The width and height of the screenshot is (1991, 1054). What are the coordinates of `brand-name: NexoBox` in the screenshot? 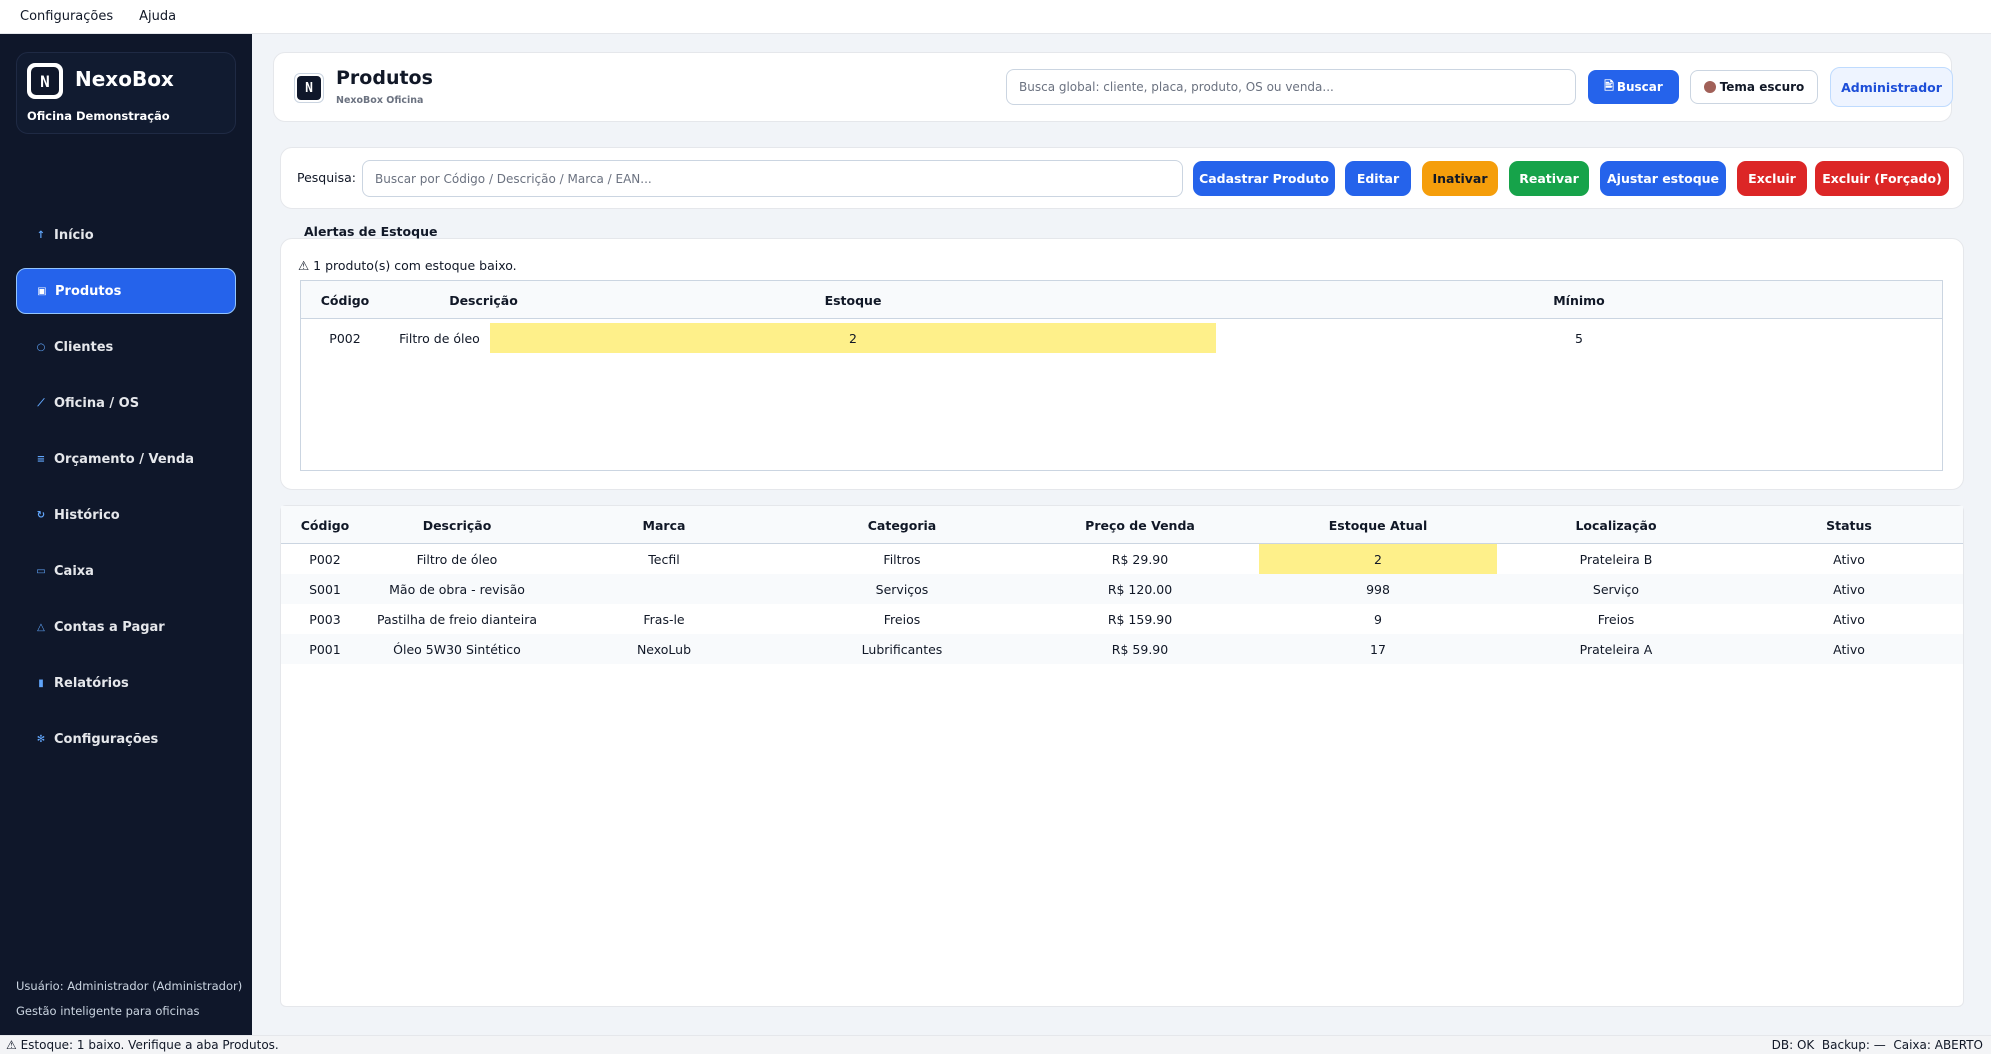 It's located at (124, 79).